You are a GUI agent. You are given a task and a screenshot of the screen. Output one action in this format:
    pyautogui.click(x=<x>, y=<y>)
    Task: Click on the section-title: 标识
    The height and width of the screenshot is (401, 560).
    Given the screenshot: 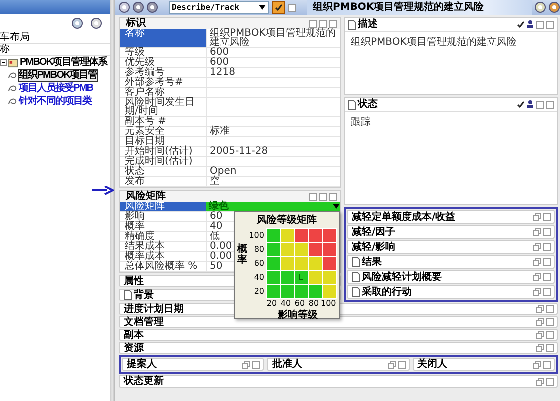 What is the action you would take?
    pyautogui.click(x=136, y=23)
    